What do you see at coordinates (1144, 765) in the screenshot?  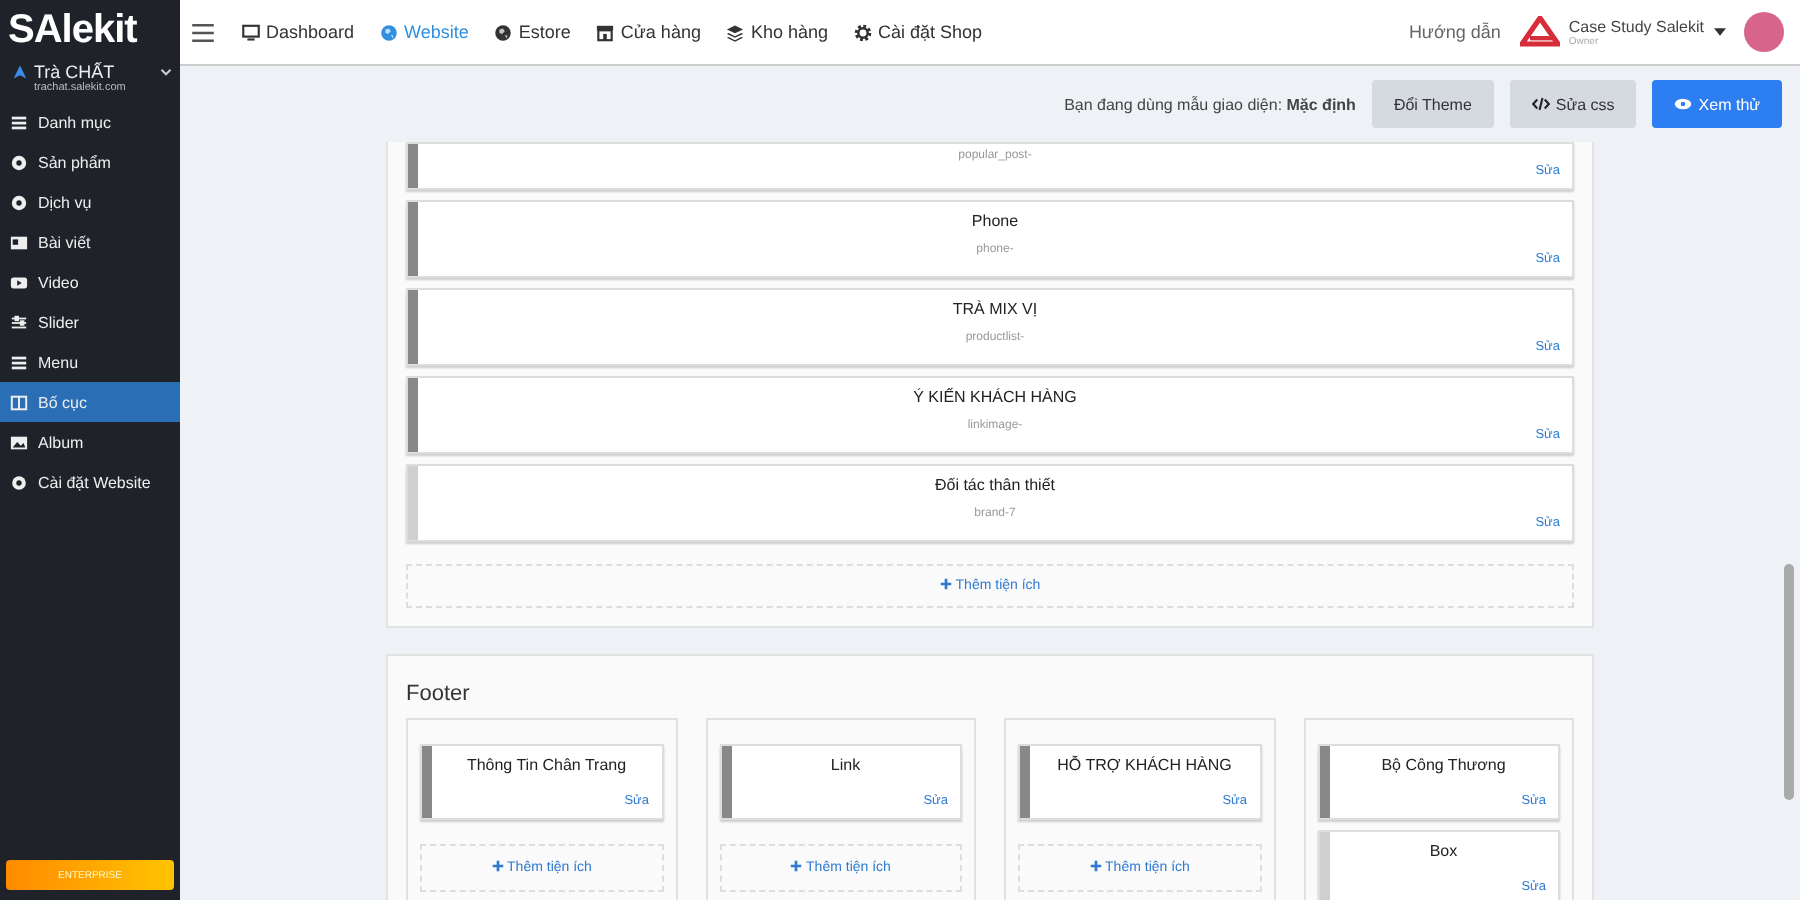 I see `widget-title: HỖ TRỢ KHÁCH HÀNG` at bounding box center [1144, 765].